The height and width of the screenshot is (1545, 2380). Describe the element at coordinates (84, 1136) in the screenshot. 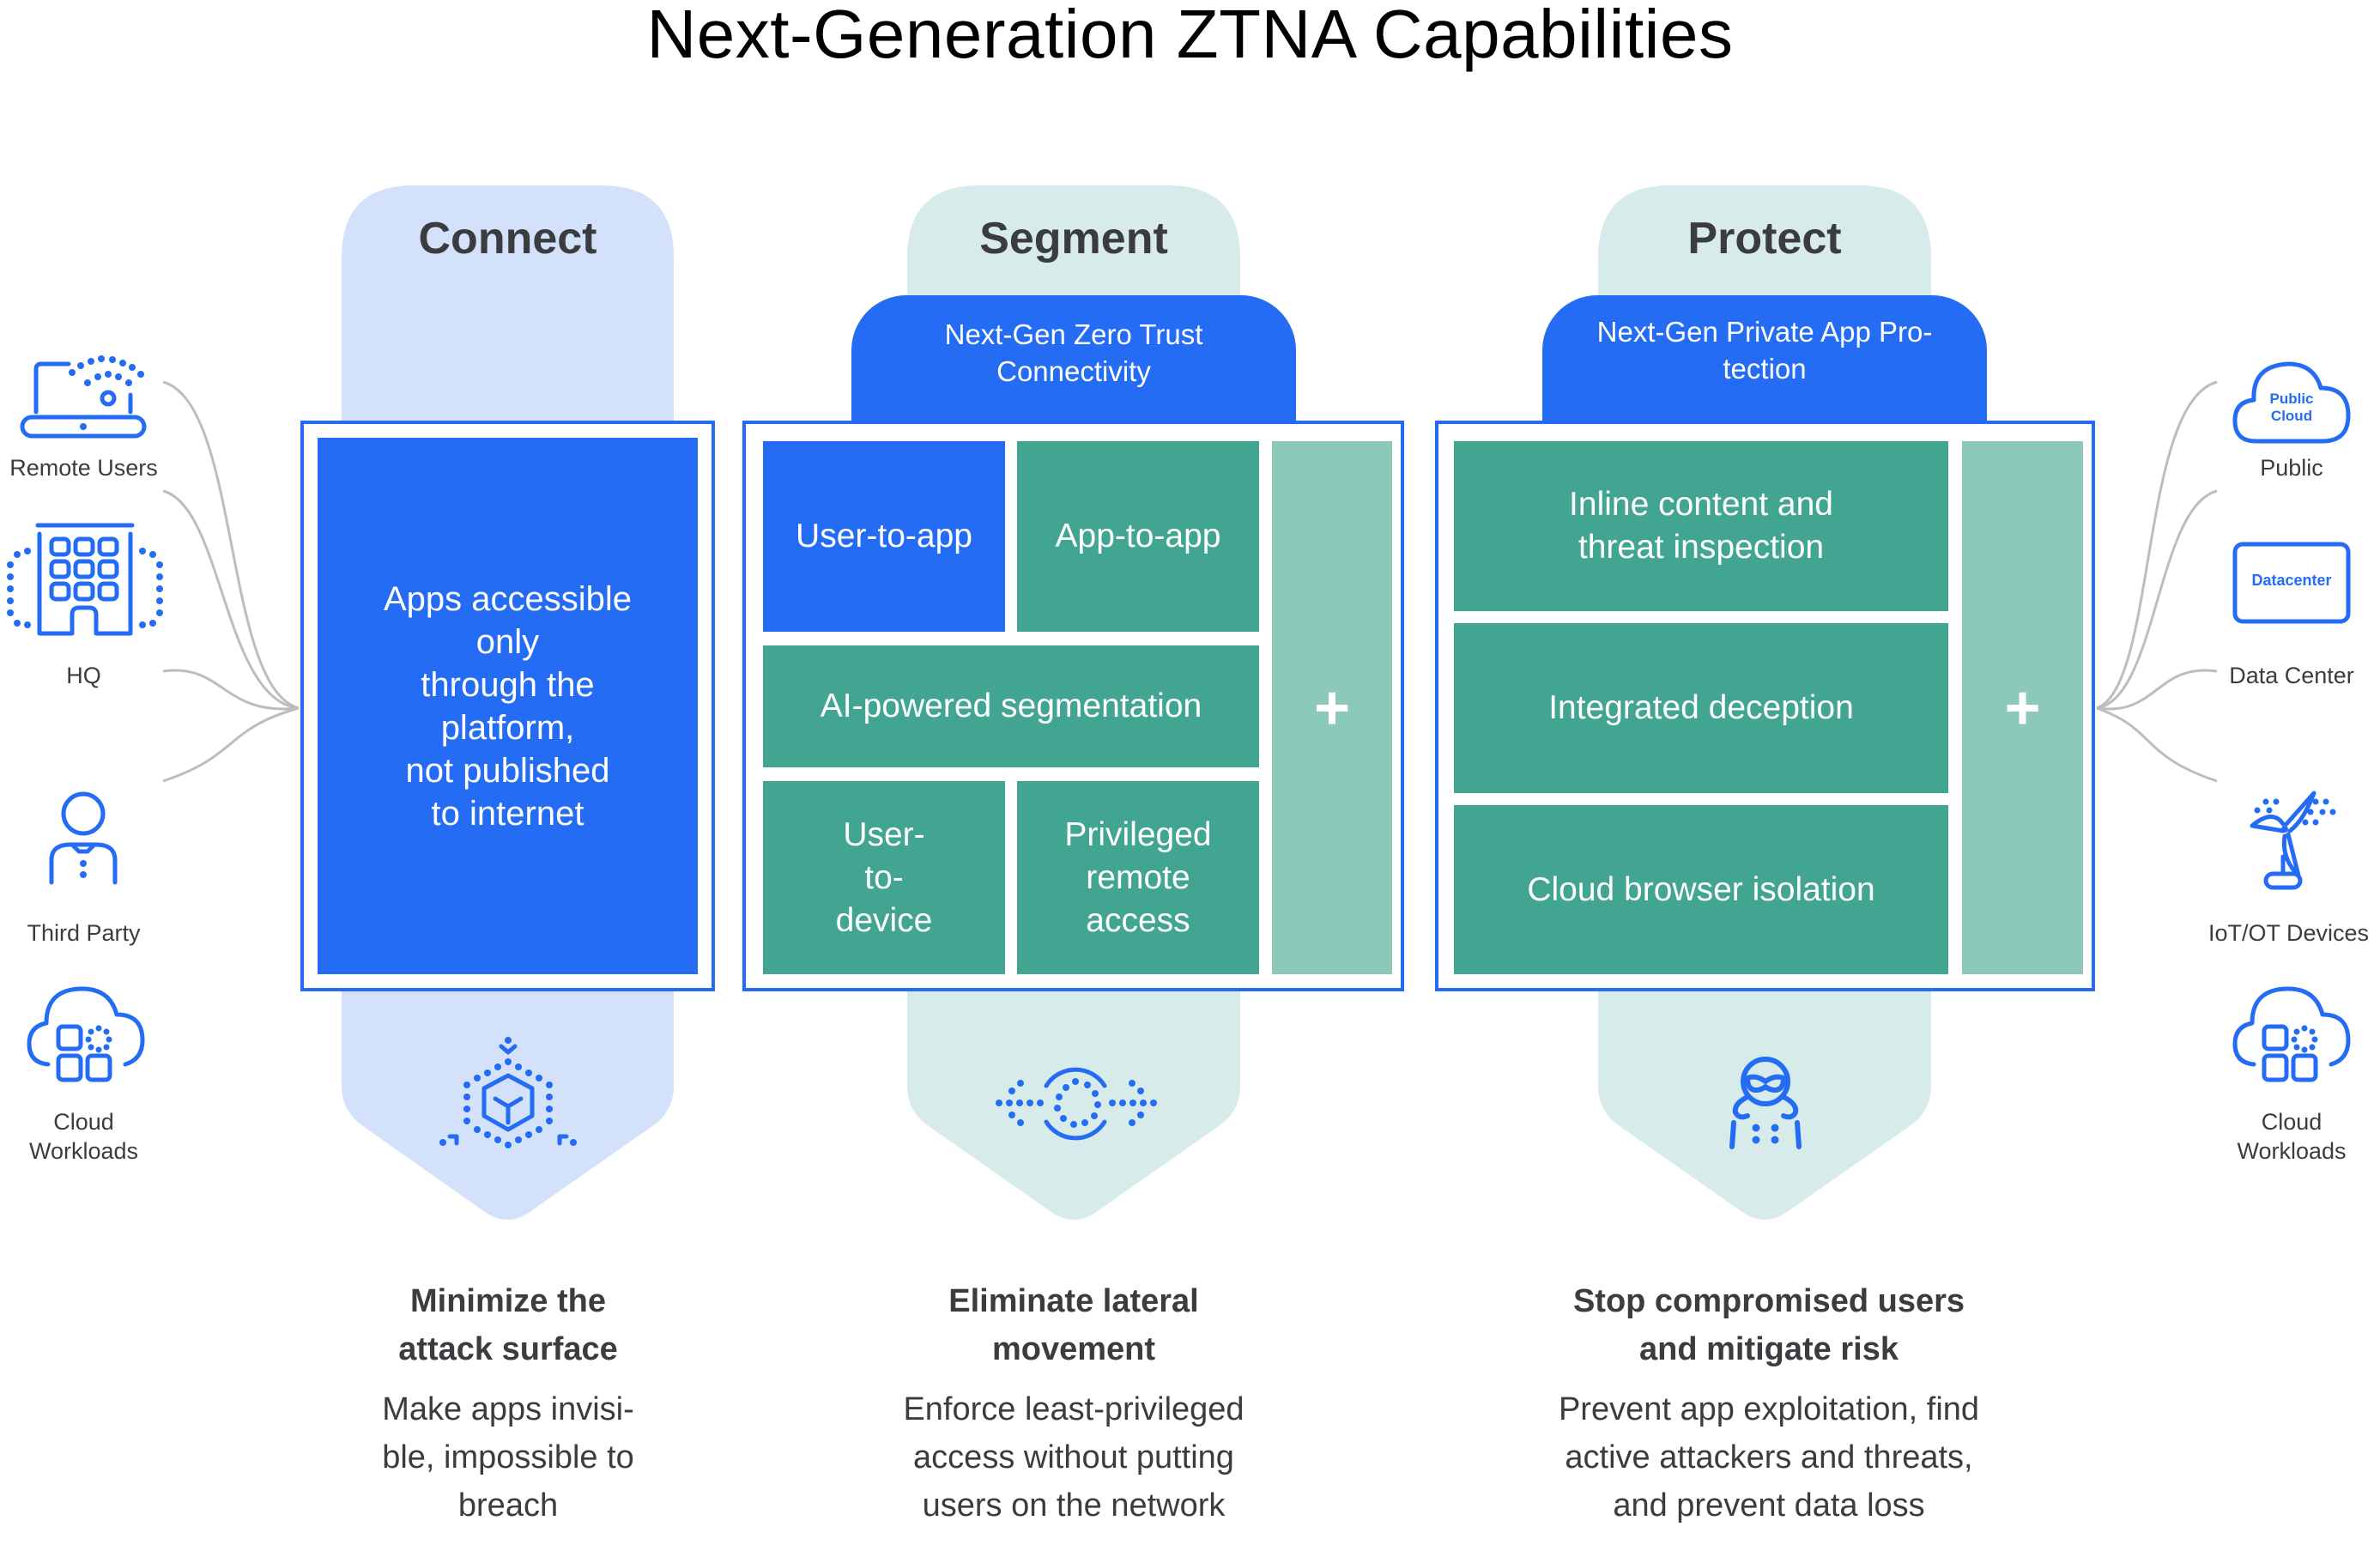

I see `cloud-workloads-left-label: Cloud Workloads` at that location.